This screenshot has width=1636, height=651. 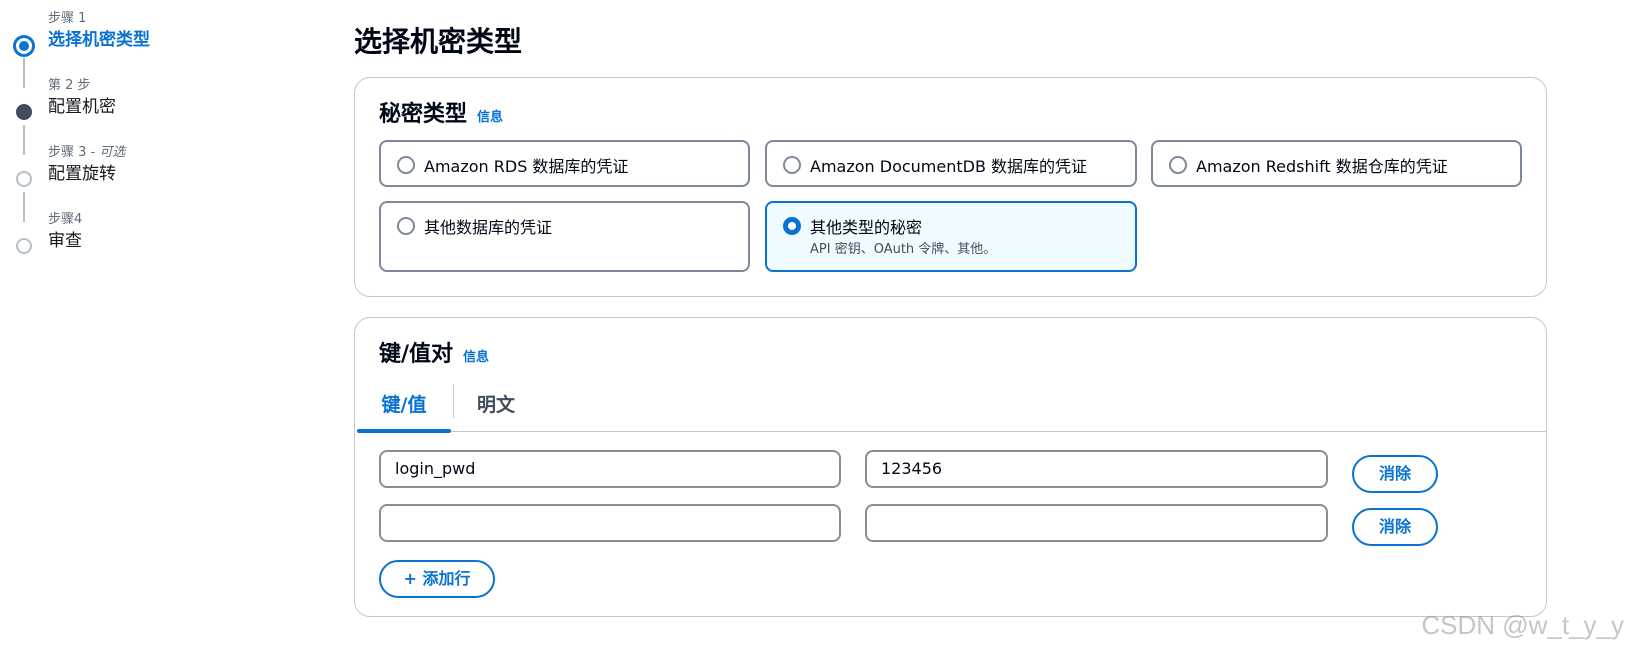 What do you see at coordinates (180, 174) in the screenshot?
I see `step-3-title: 配置旋转` at bounding box center [180, 174].